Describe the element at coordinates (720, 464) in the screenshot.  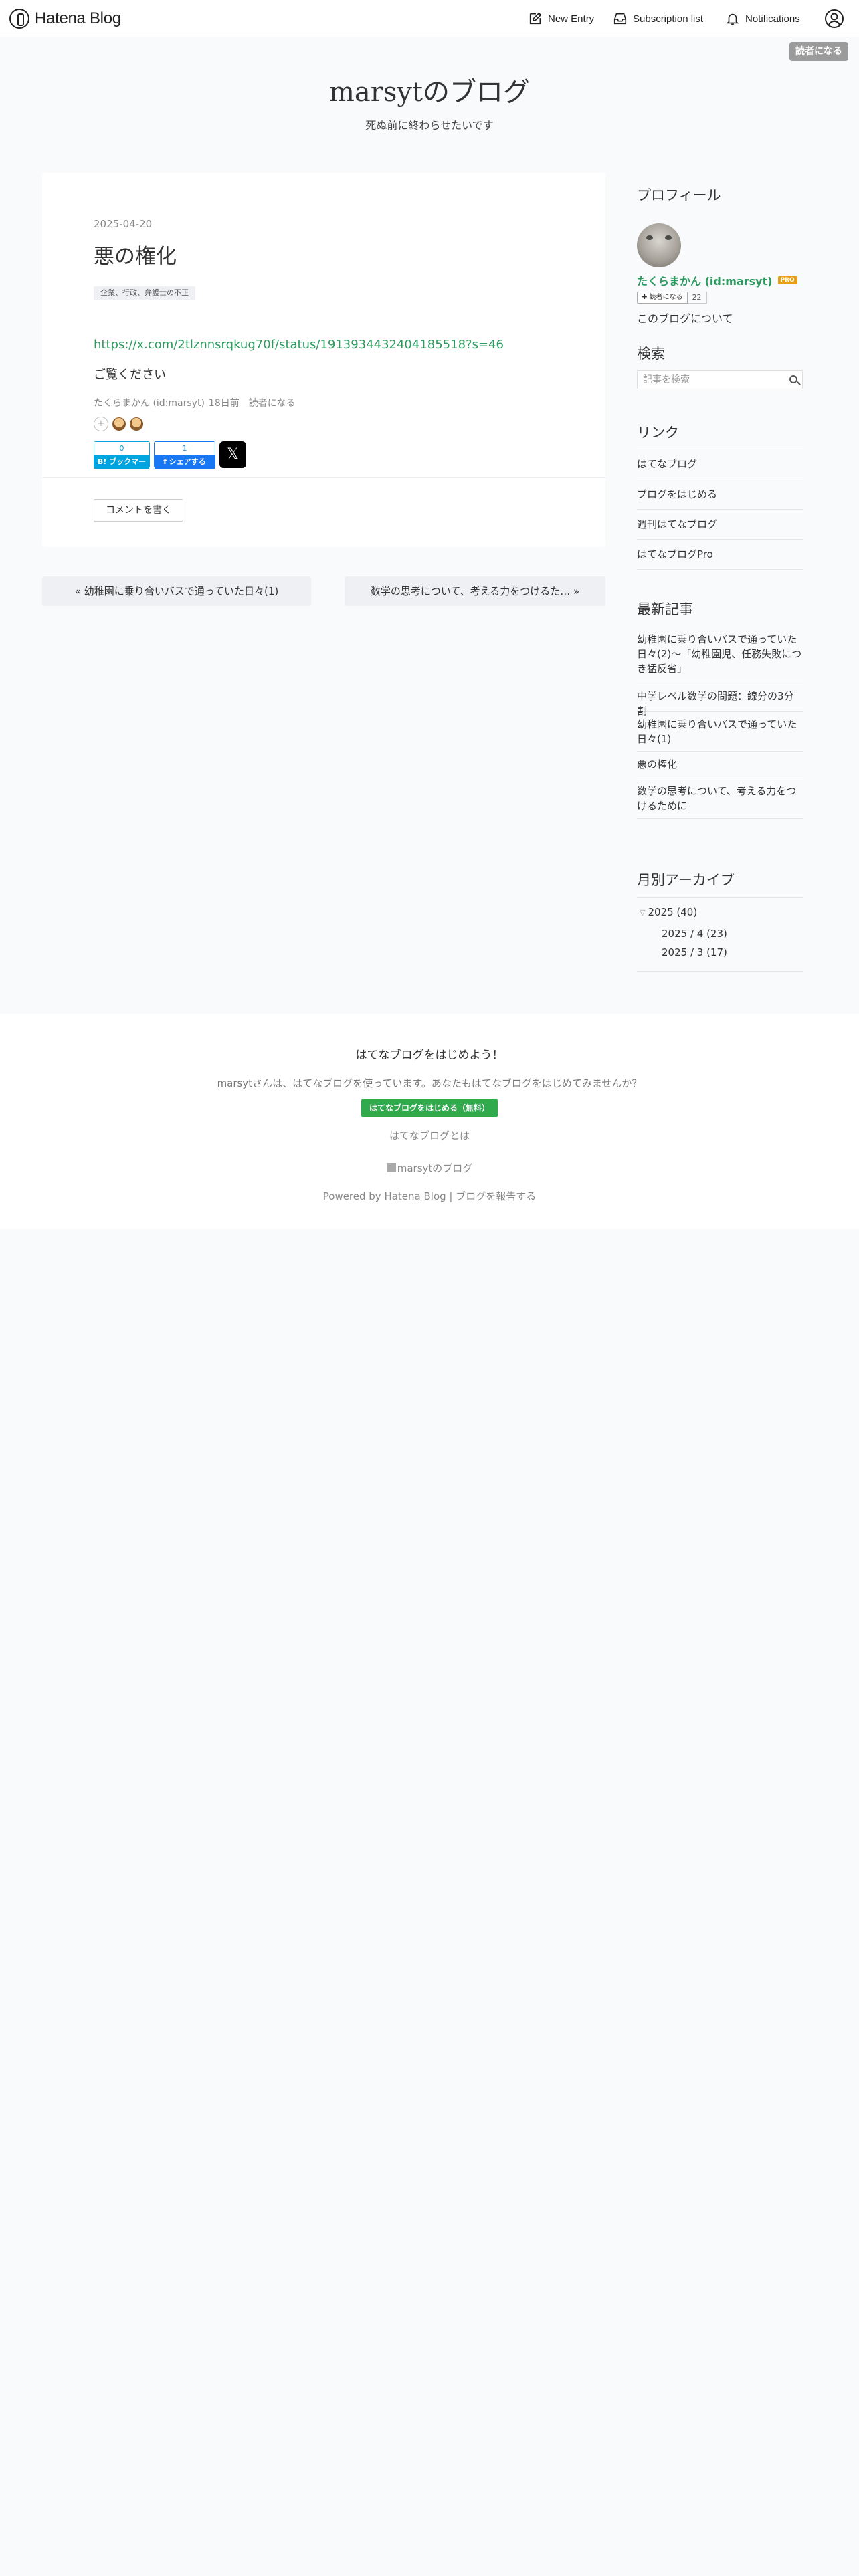
I see `sidebar-link-hatena-blog: はてなブログ` at that location.